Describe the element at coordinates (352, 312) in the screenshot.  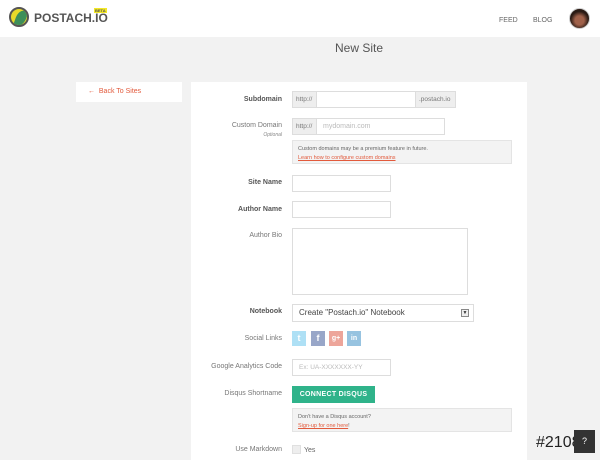
I see `notebook-value: Create "Postach.io" Notebook` at that location.